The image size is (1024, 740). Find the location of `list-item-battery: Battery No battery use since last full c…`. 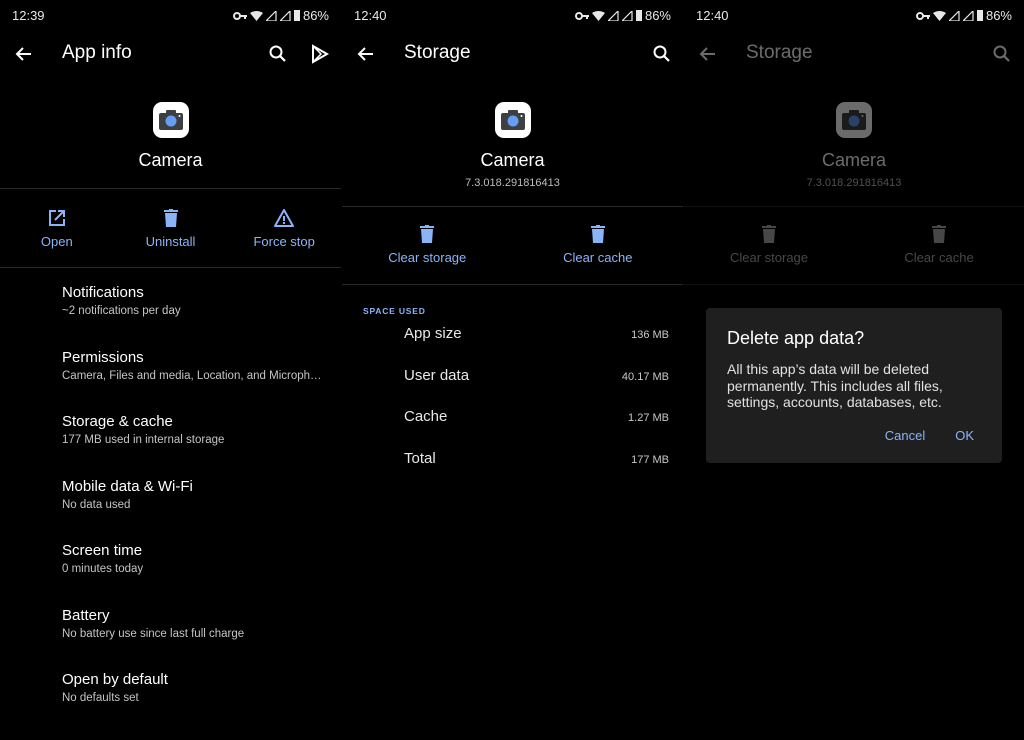

list-item-battery: Battery No battery use since last full c… is located at coordinates (194, 639).